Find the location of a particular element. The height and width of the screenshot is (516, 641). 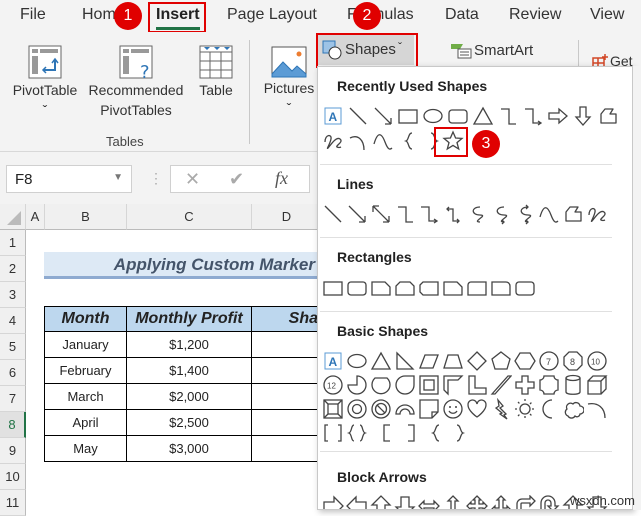

shape-chord-icon is located at coordinates (381, 385).